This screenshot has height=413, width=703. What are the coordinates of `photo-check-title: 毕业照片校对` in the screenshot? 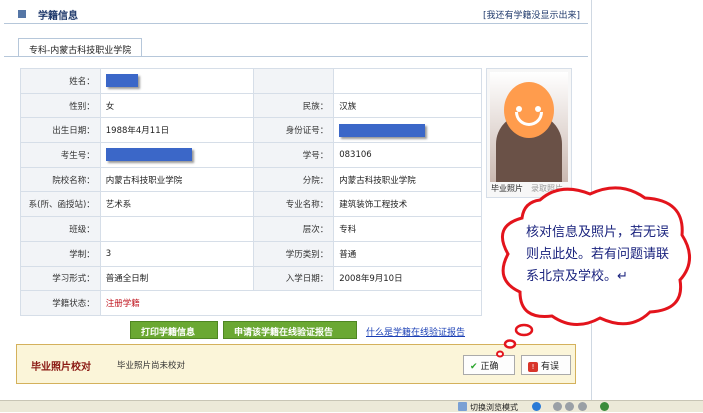 It's located at (61, 367).